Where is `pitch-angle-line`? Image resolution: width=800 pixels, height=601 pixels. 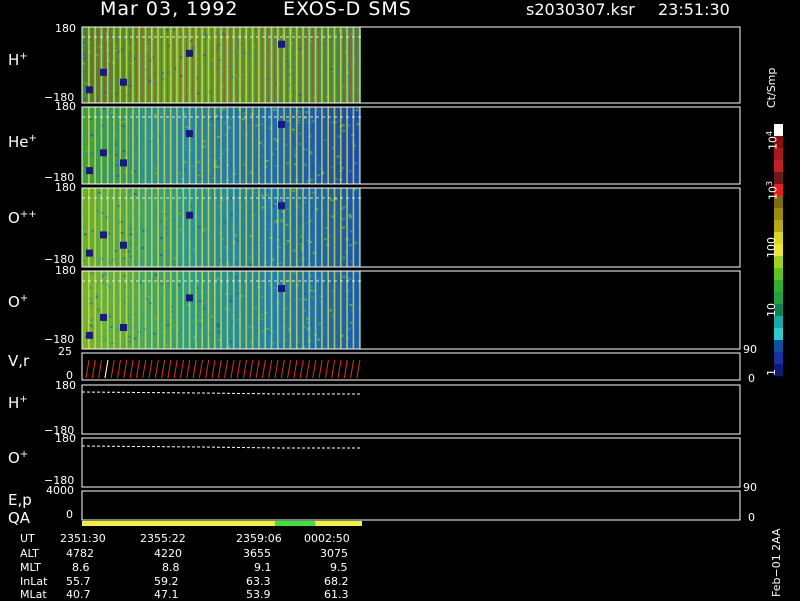
pitch-angle-line is located at coordinates (221, 447).